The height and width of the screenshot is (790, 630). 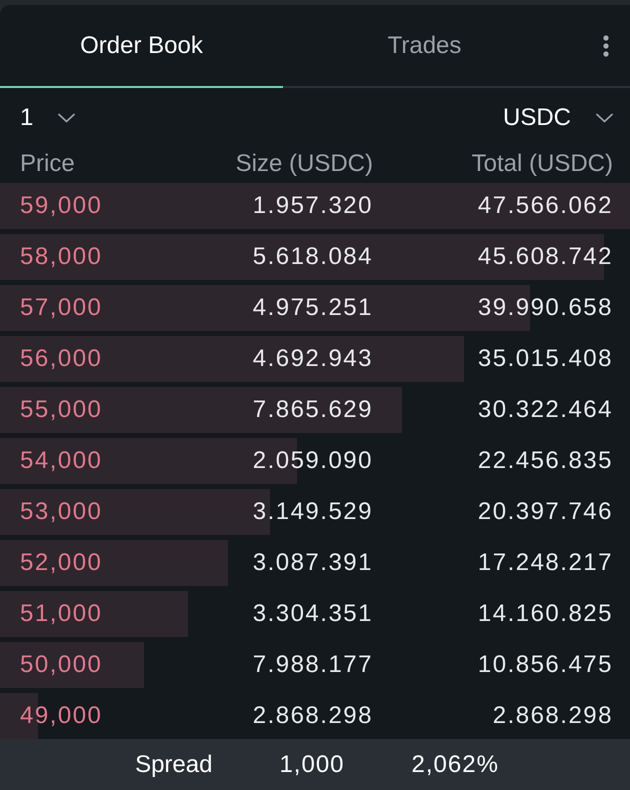 What do you see at coordinates (62, 665) in the screenshot?
I see `price-cell-text: 50,000` at bounding box center [62, 665].